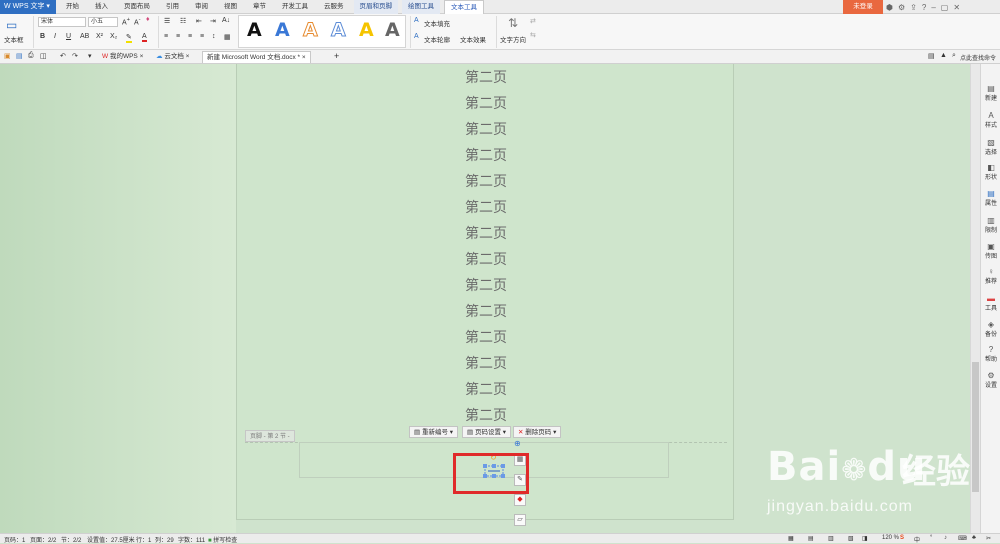 This screenshot has height=544, width=1000. What do you see at coordinates (137, 7) in the screenshot?
I see `tab-page-layout: 页面布局` at bounding box center [137, 7].